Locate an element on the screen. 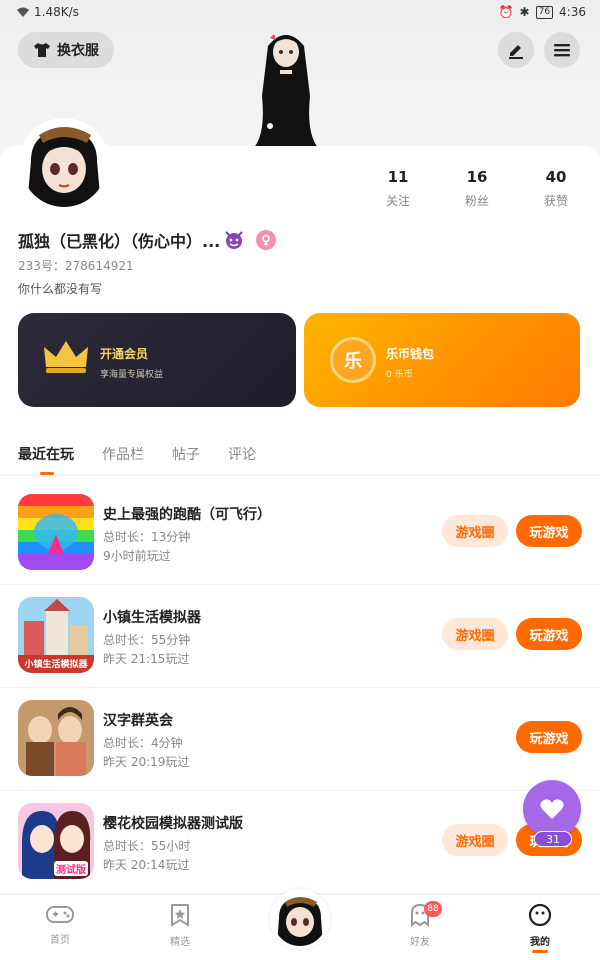  alarm-icon: ⏰ is located at coordinates (506, 12).